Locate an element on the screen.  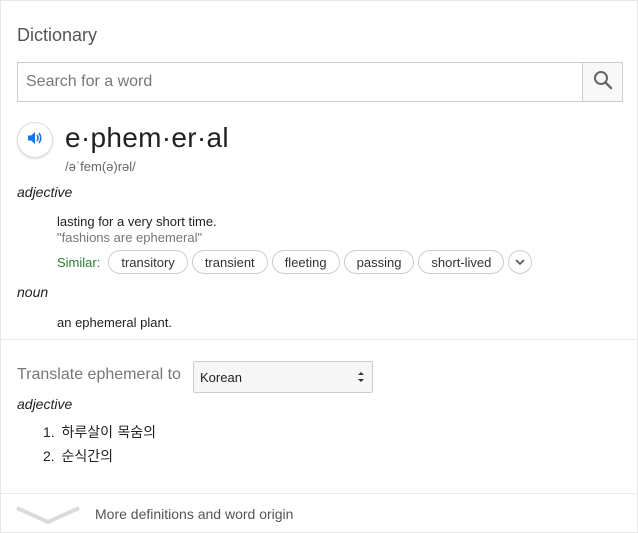
translation-text: 하루살이 목숨의 is located at coordinates (109, 433).